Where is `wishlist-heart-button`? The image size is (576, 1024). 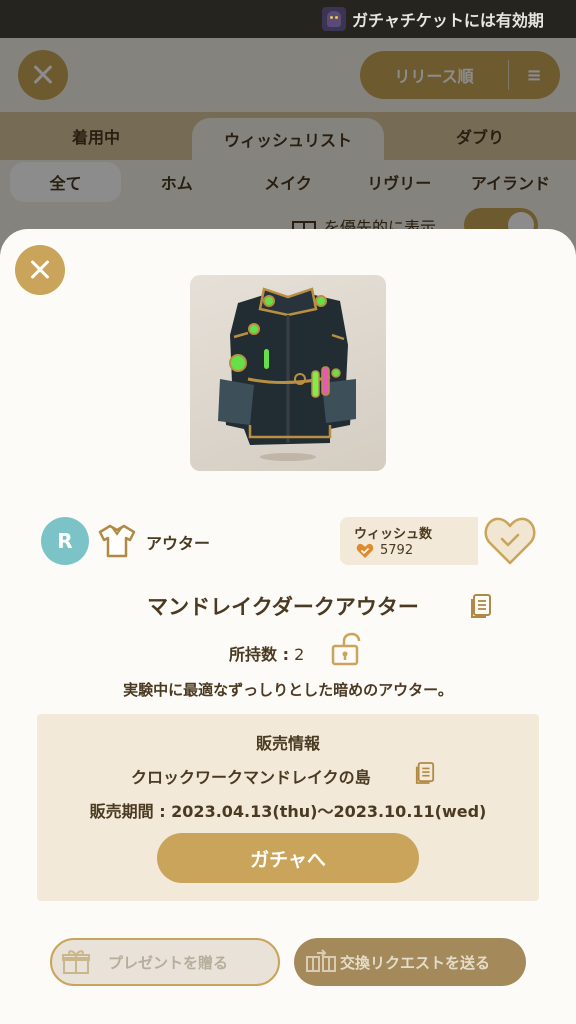
wishlist-heart-button is located at coordinates (510, 541).